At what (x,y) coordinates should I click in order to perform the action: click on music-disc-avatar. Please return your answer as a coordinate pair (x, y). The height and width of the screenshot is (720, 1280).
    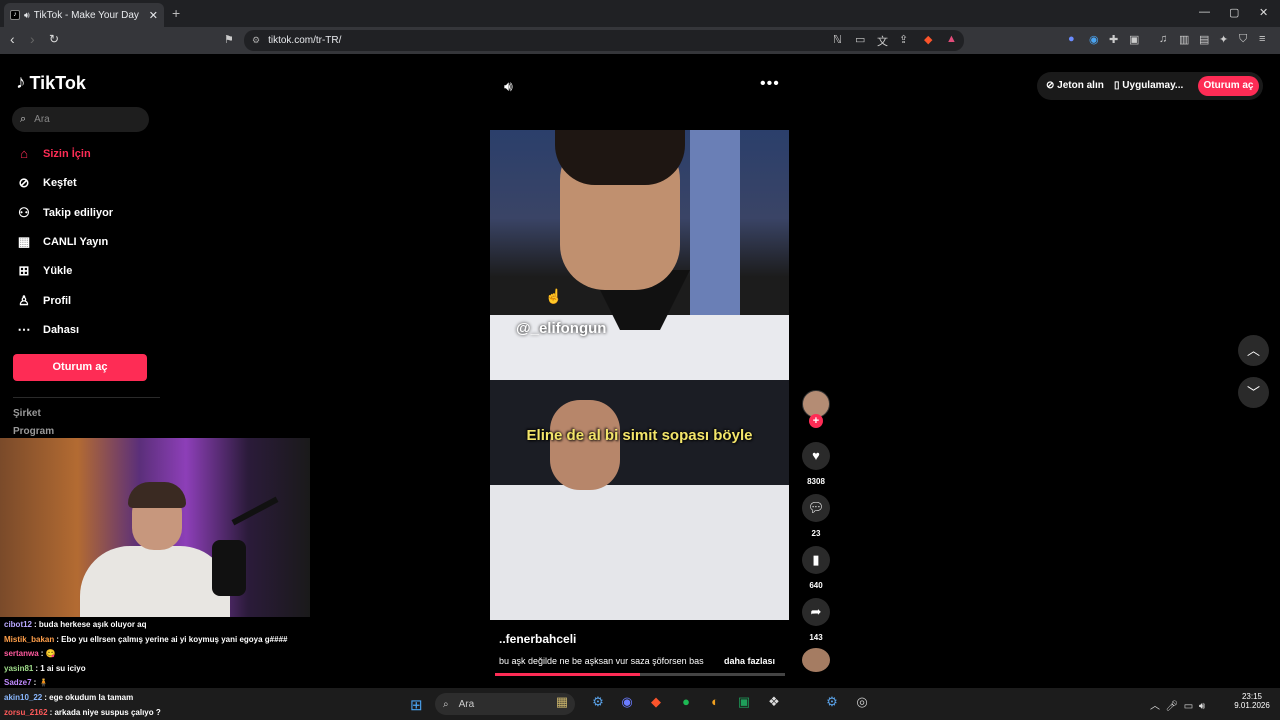
    Looking at the image, I should click on (816, 660).